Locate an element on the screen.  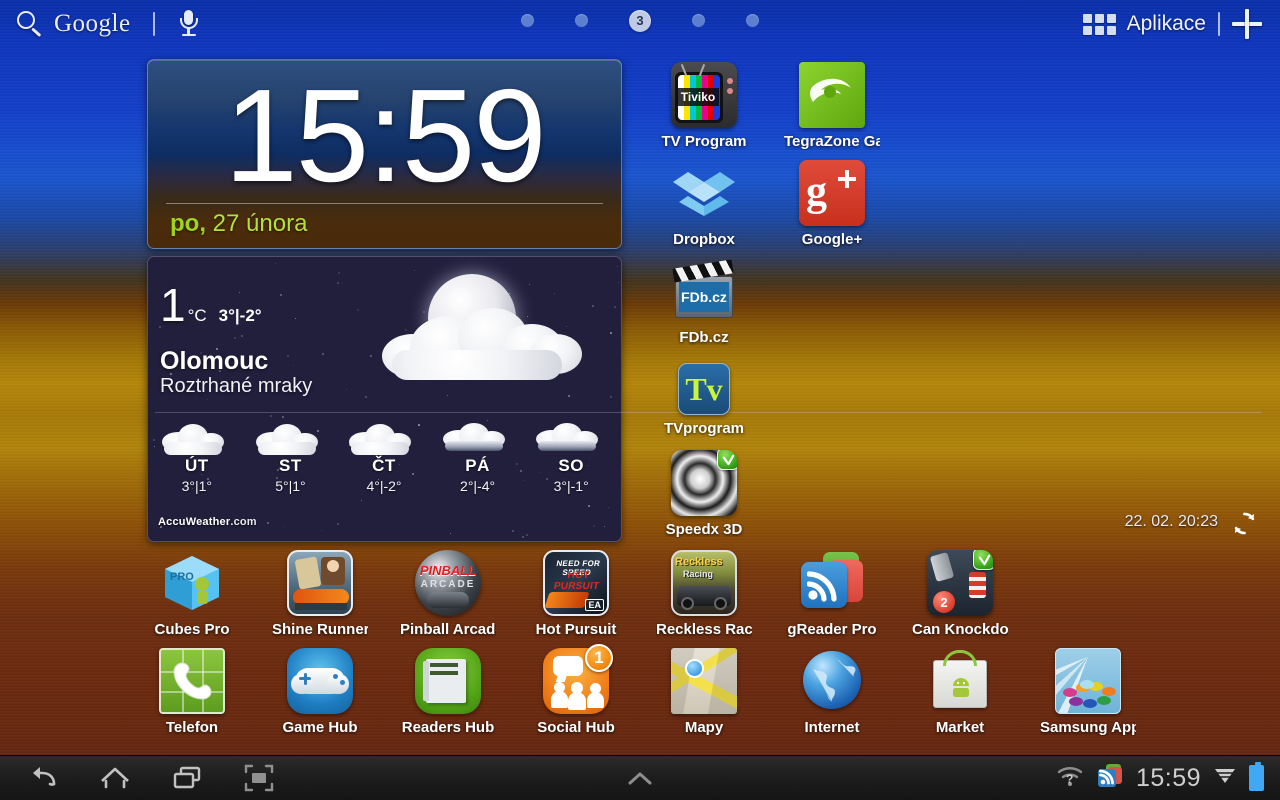
phone-icon is located at coordinates (192, 681).